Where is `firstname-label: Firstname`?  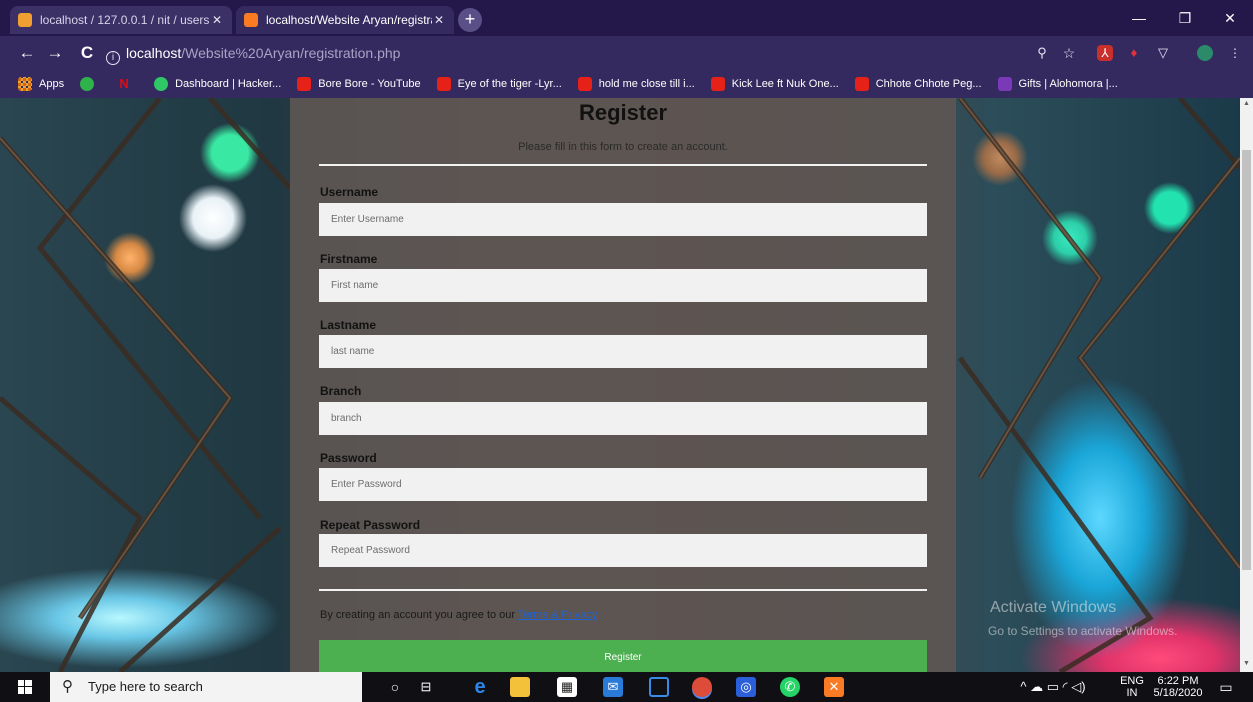
firstname-label: Firstname is located at coordinates (349, 259).